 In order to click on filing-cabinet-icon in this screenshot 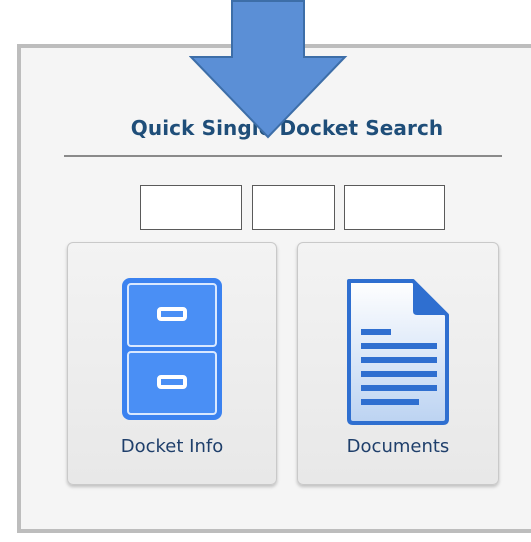, I will do `click(172, 351)`.